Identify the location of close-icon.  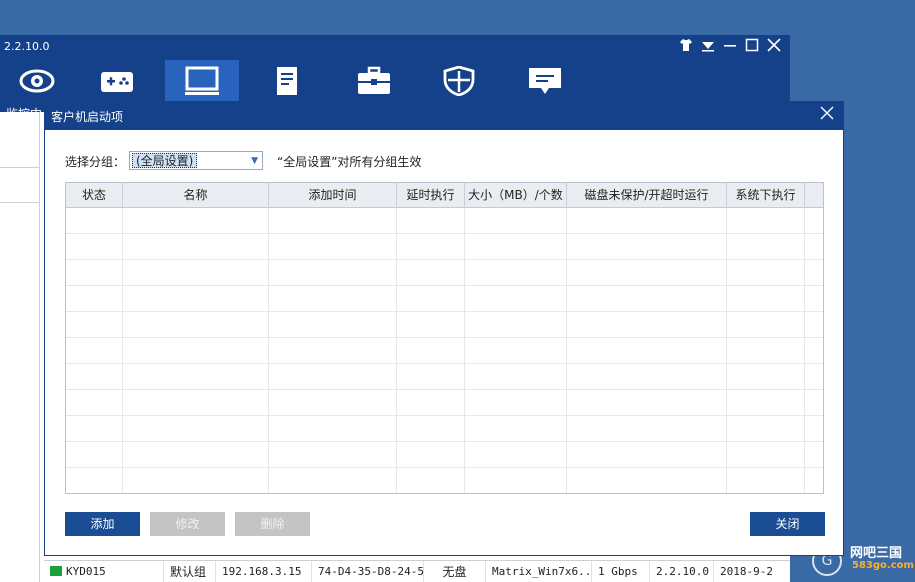
(774, 47).